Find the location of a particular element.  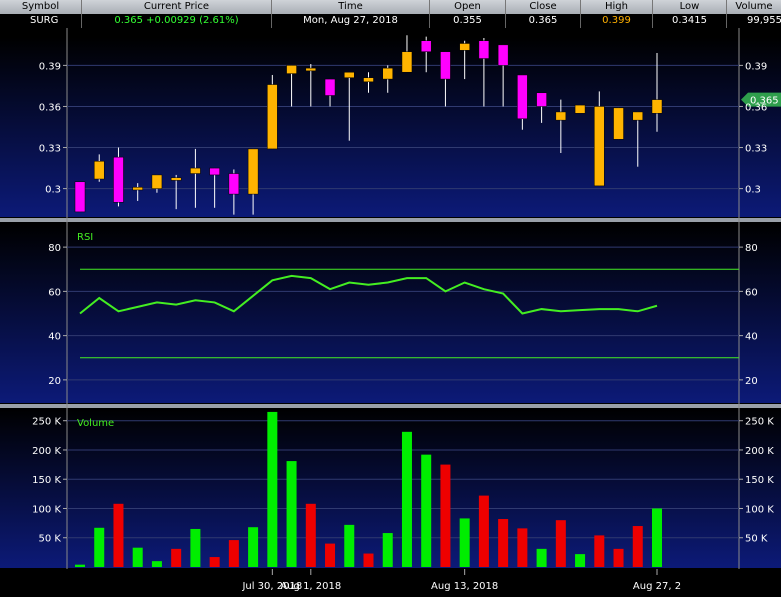

y-tick-label-left: 200 K is located at coordinates (46, 451).